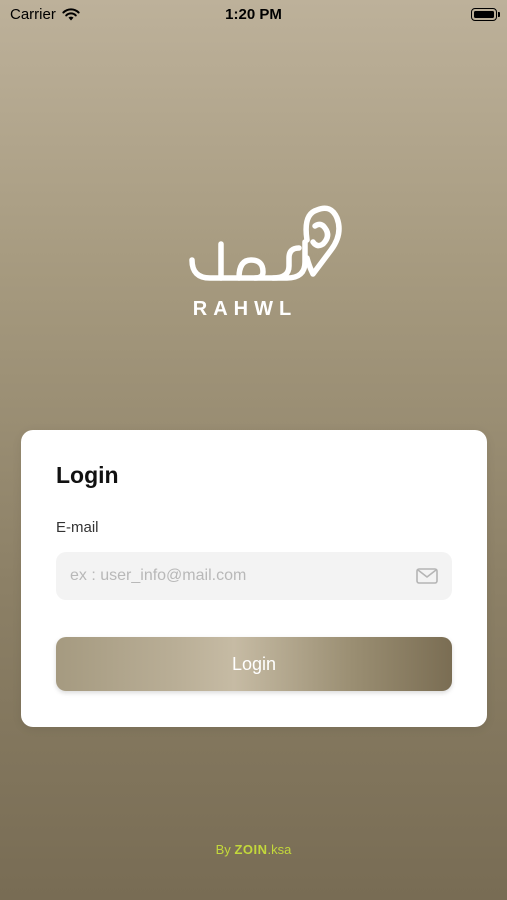  Describe the element at coordinates (223, 849) in the screenshot. I see `footer-by: By` at that location.